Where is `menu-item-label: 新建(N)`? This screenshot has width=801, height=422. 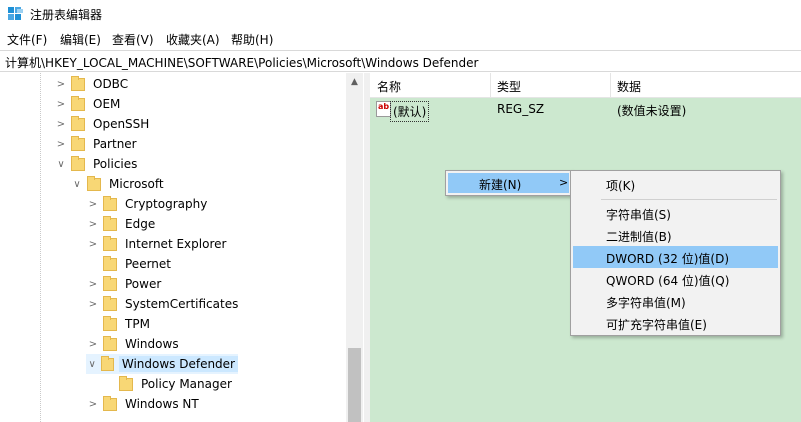
menu-item-label: 新建(N) is located at coordinates (500, 185).